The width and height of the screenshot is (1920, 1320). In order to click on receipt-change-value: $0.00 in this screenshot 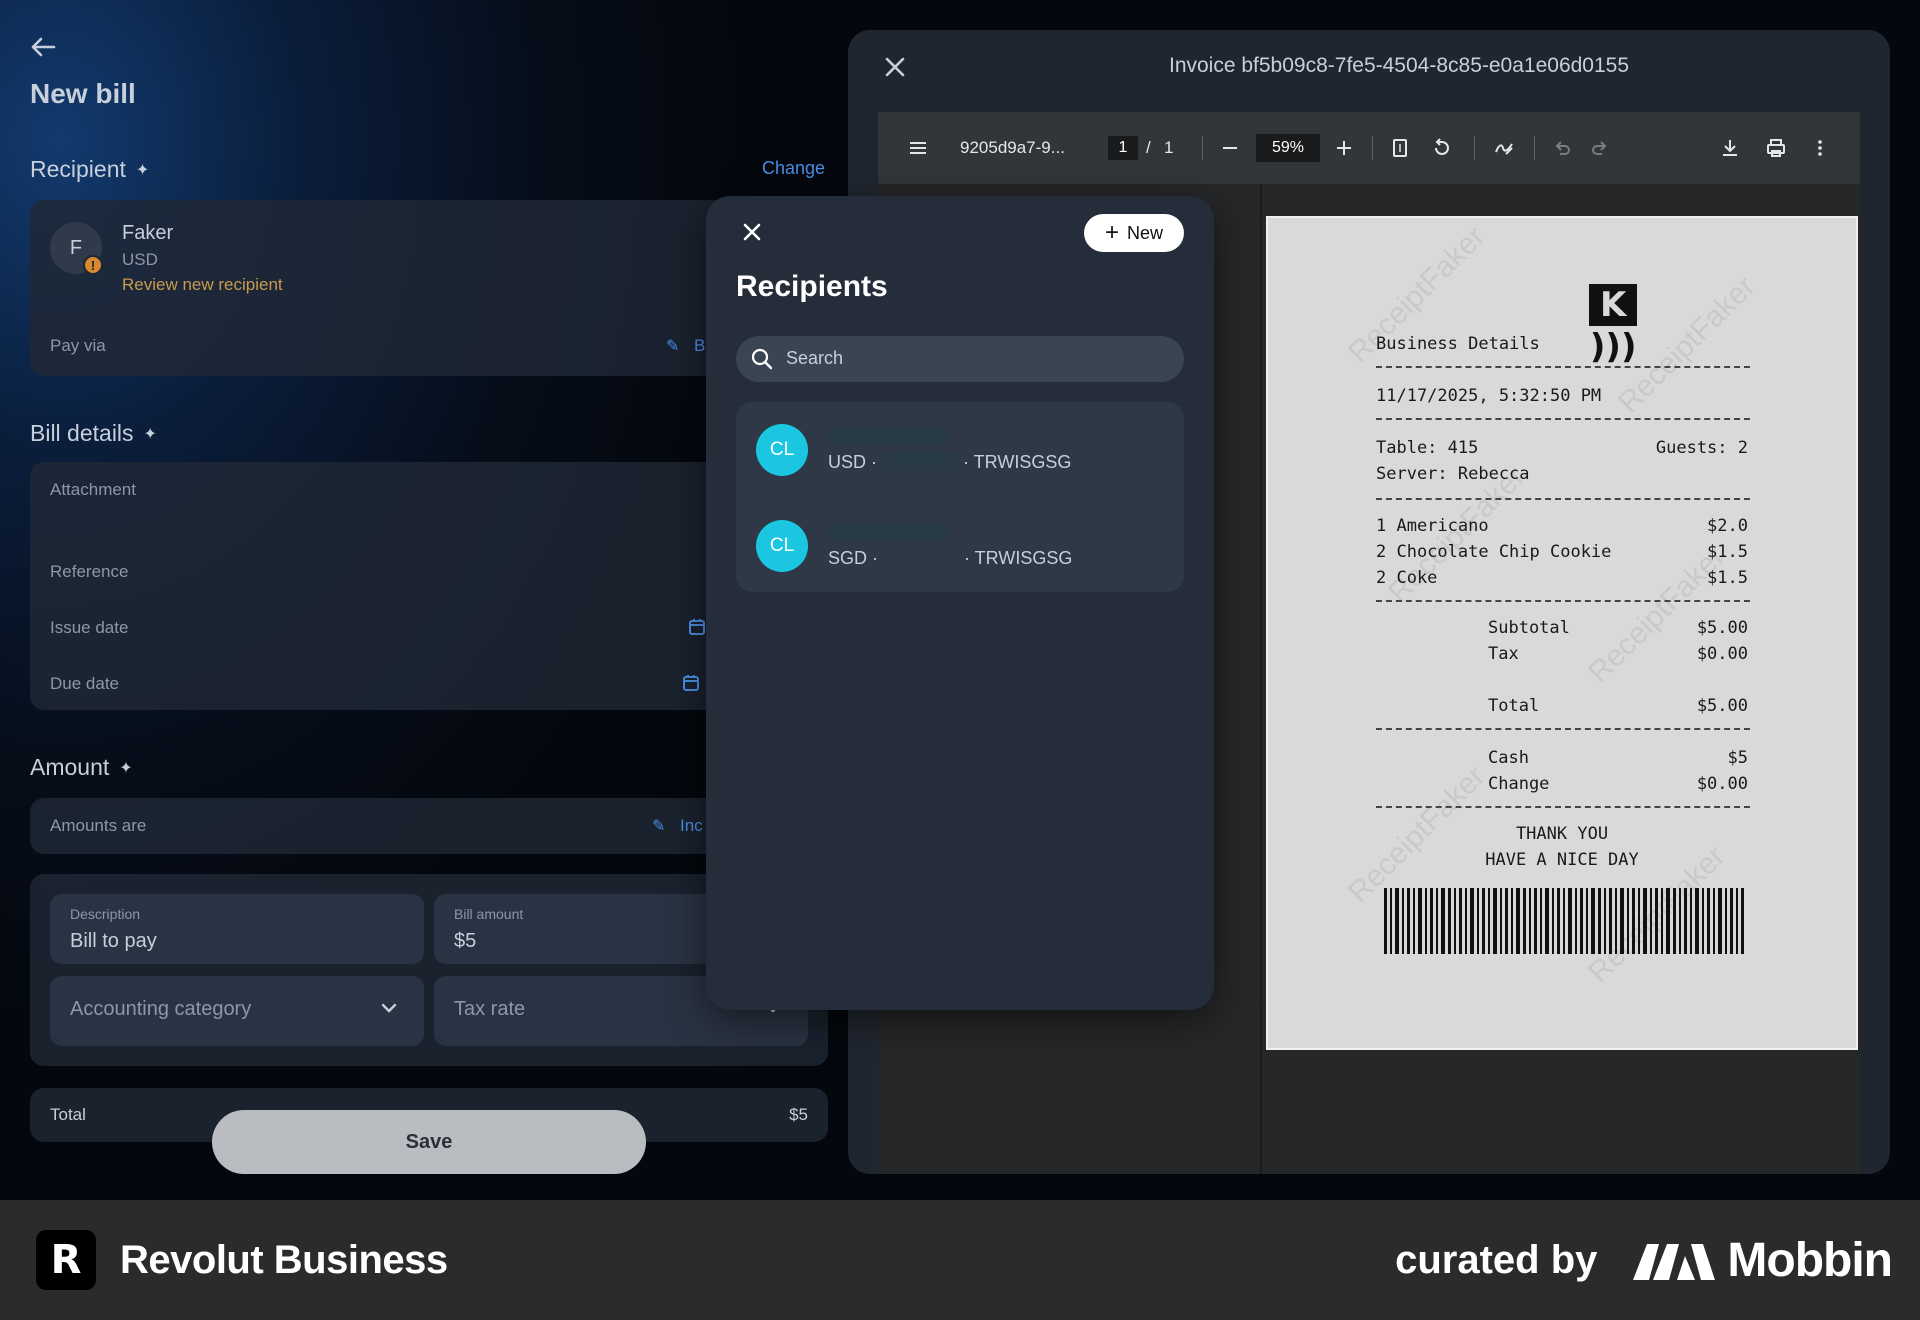, I will do `click(1722, 784)`.